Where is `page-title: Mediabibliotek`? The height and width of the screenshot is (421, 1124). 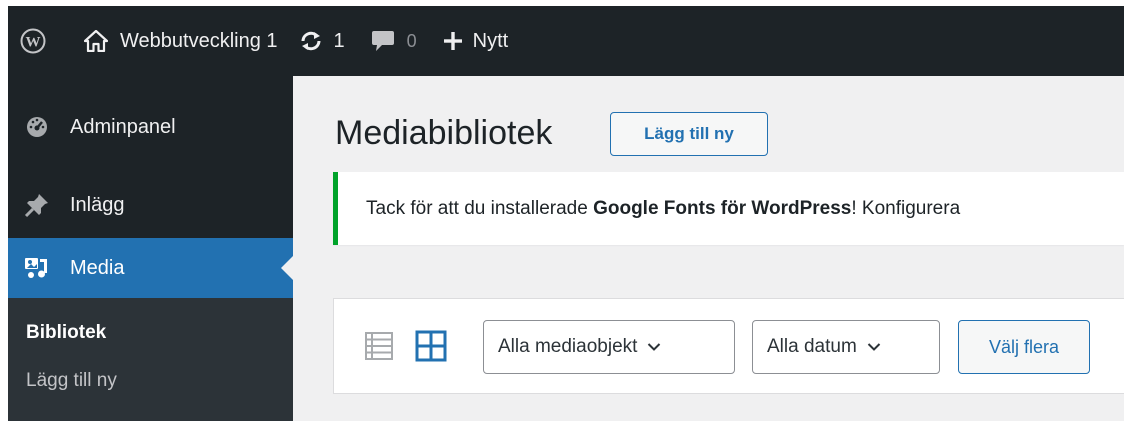 page-title: Mediabibliotek is located at coordinates (444, 133).